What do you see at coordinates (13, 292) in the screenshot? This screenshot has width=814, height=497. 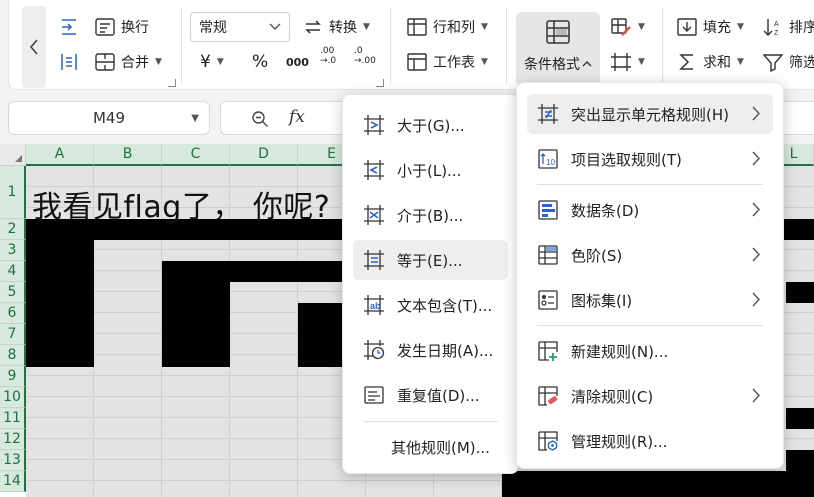 I see `row-header: 5` at bounding box center [13, 292].